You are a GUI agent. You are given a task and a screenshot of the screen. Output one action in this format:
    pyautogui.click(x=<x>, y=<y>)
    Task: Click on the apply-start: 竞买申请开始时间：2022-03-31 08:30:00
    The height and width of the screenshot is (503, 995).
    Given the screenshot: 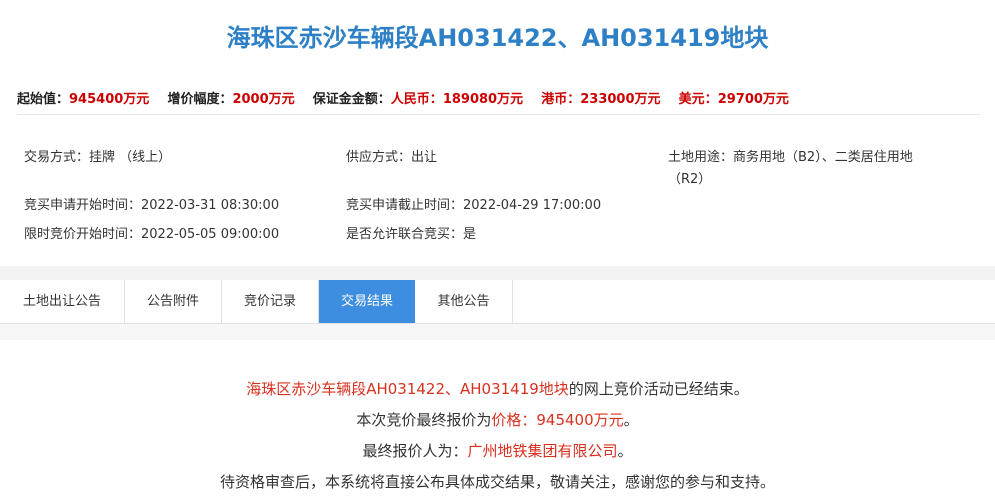 What is the action you would take?
    pyautogui.click(x=151, y=206)
    